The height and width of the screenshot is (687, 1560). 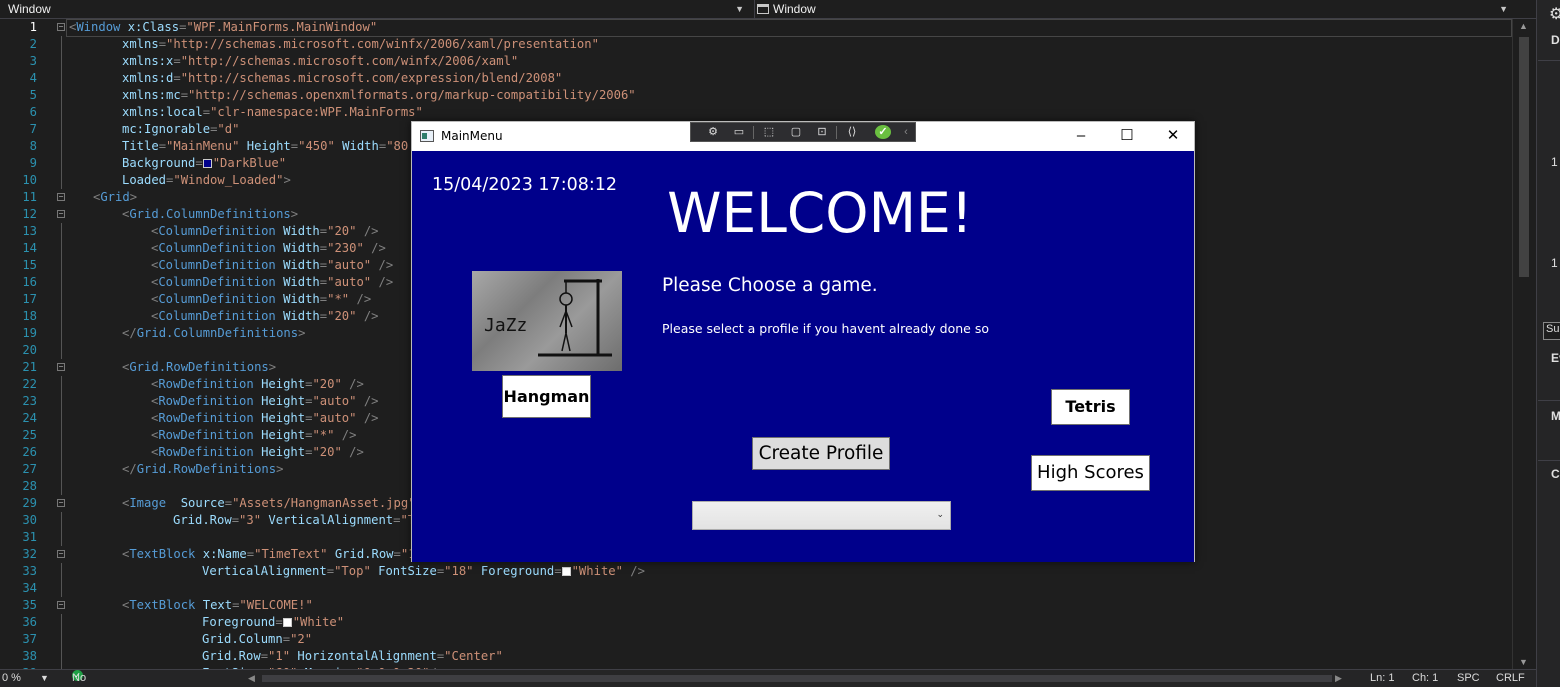 What do you see at coordinates (1554, 14) in the screenshot?
I see `gear-icon: ⚙` at bounding box center [1554, 14].